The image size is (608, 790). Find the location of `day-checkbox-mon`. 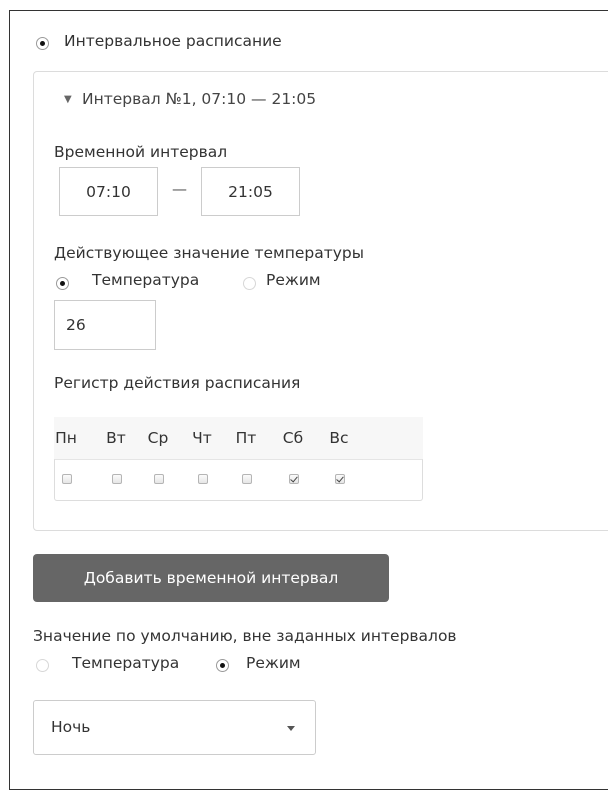

day-checkbox-mon is located at coordinates (67, 479).